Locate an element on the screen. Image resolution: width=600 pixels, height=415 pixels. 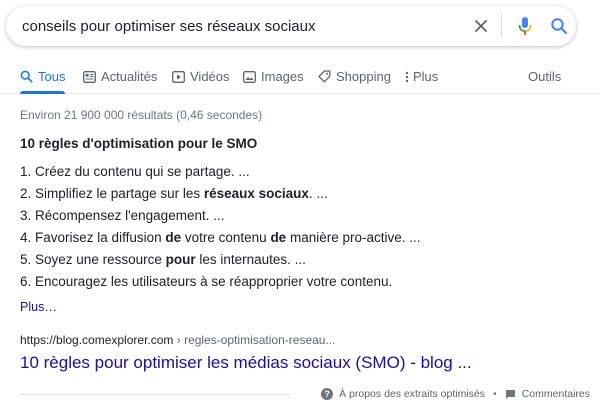
tab-actualites: Actualités is located at coordinates (120, 76).